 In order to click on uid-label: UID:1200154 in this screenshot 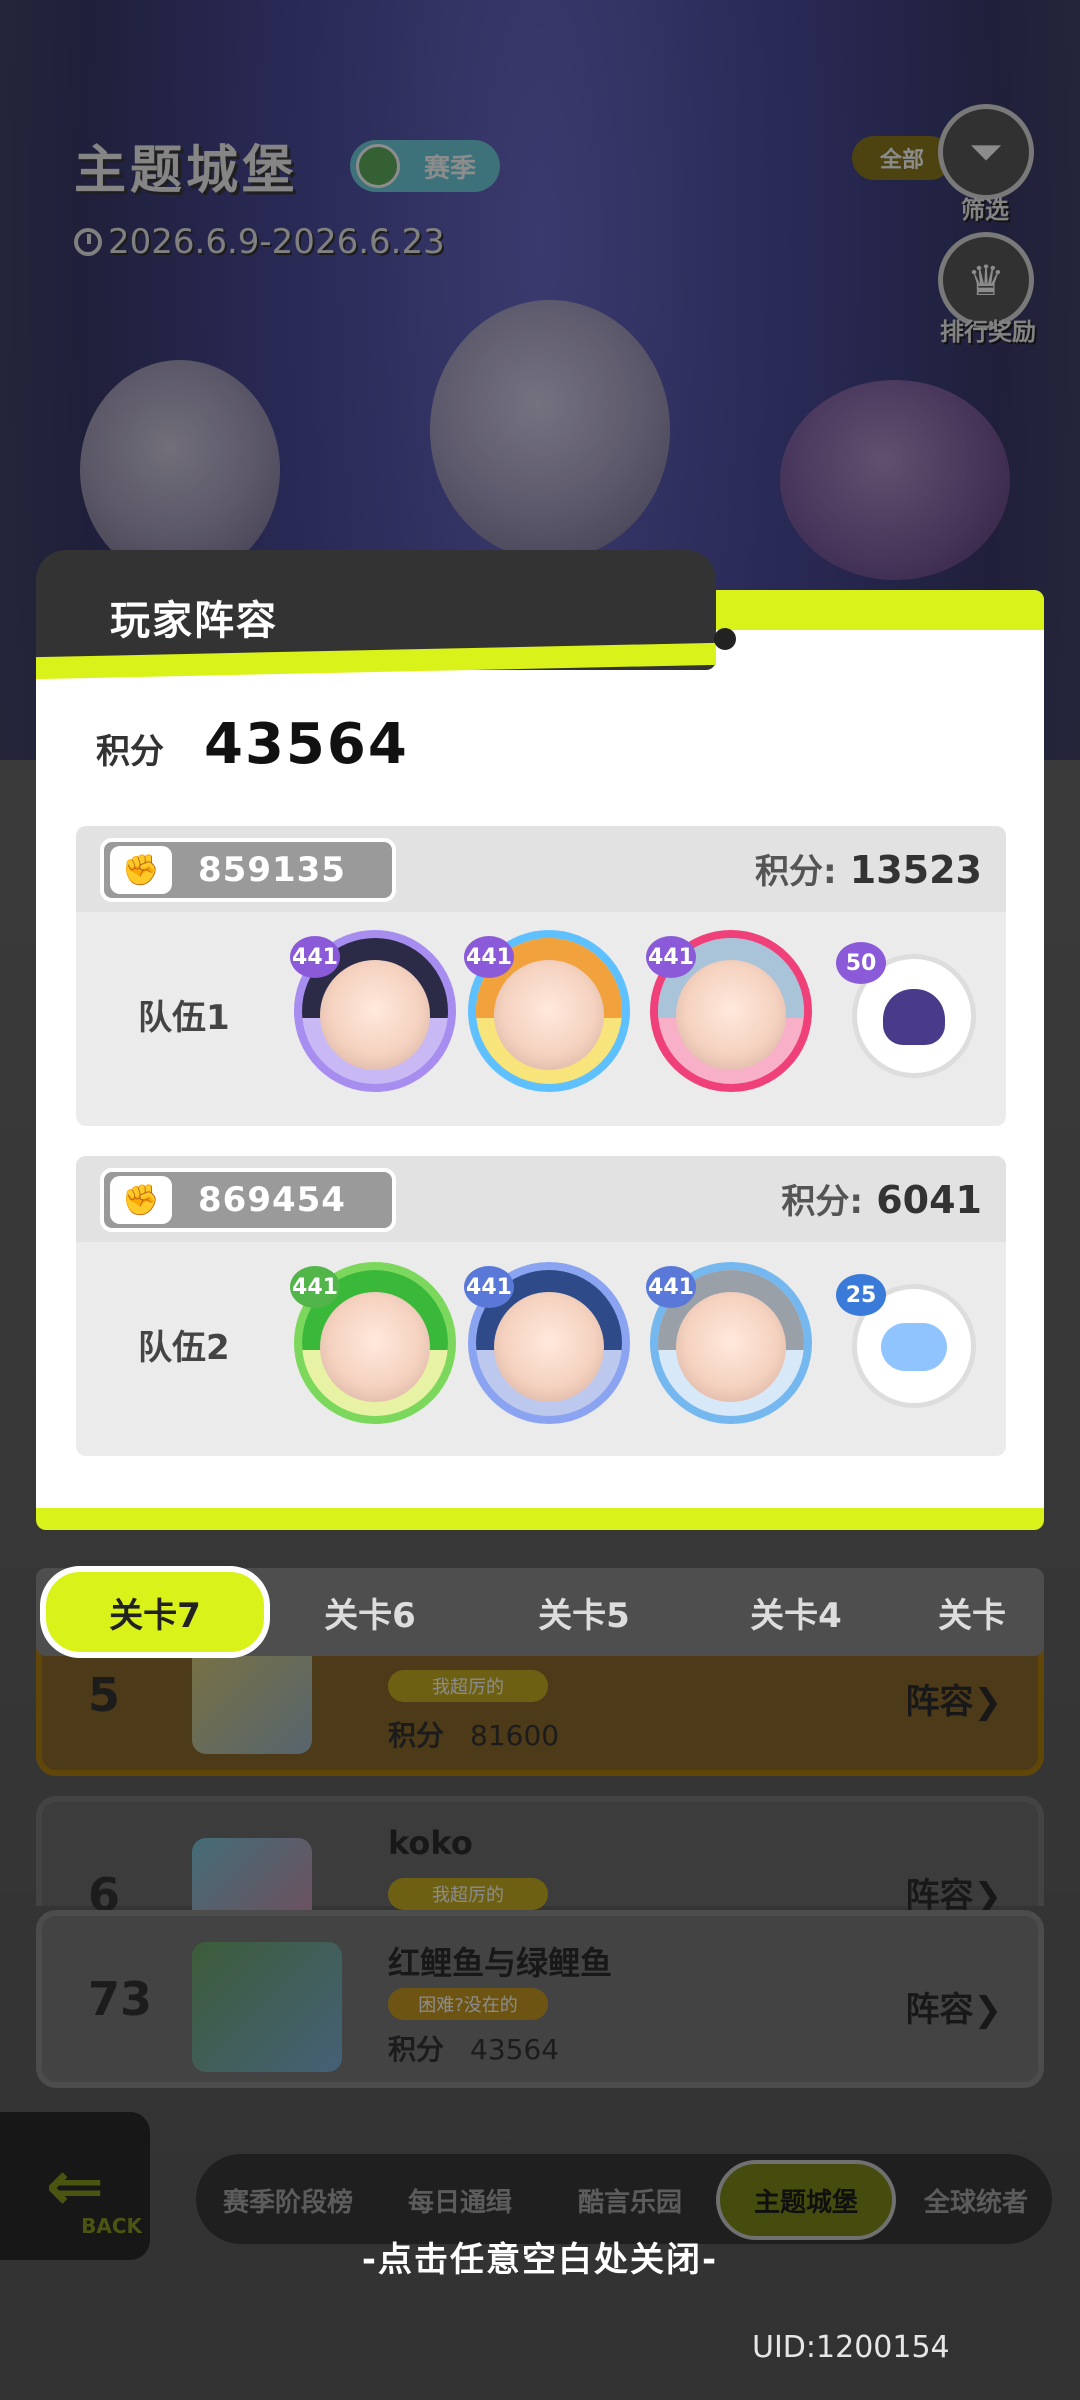, I will do `click(851, 2347)`.